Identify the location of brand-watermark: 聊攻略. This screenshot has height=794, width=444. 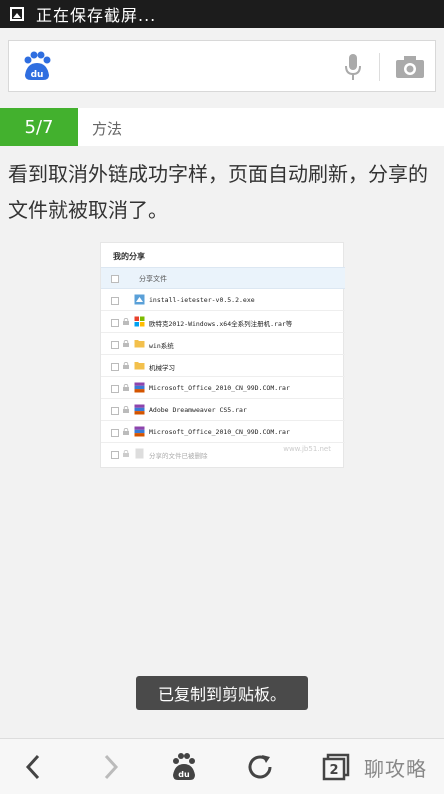
(395, 769).